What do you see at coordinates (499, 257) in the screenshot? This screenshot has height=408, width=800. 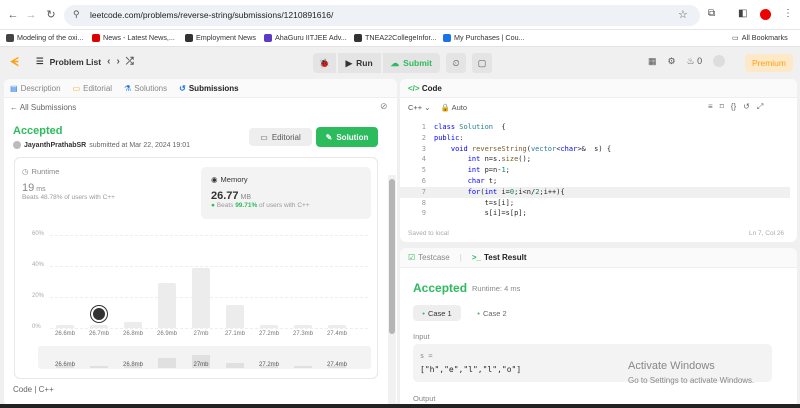 I see `tab-test-result: >_ Test Result` at bounding box center [499, 257].